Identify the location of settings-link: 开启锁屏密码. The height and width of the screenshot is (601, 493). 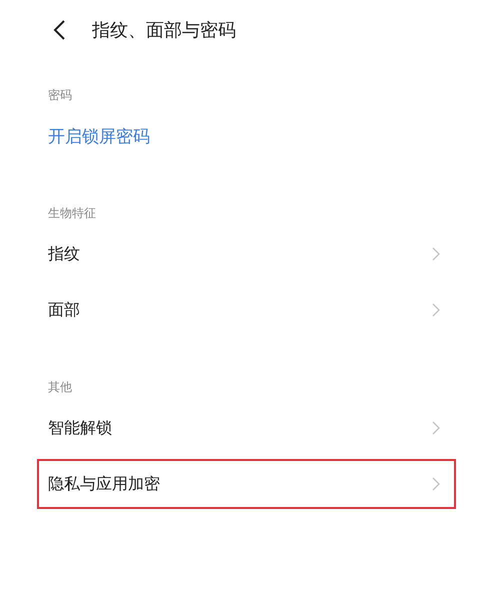
(246, 136).